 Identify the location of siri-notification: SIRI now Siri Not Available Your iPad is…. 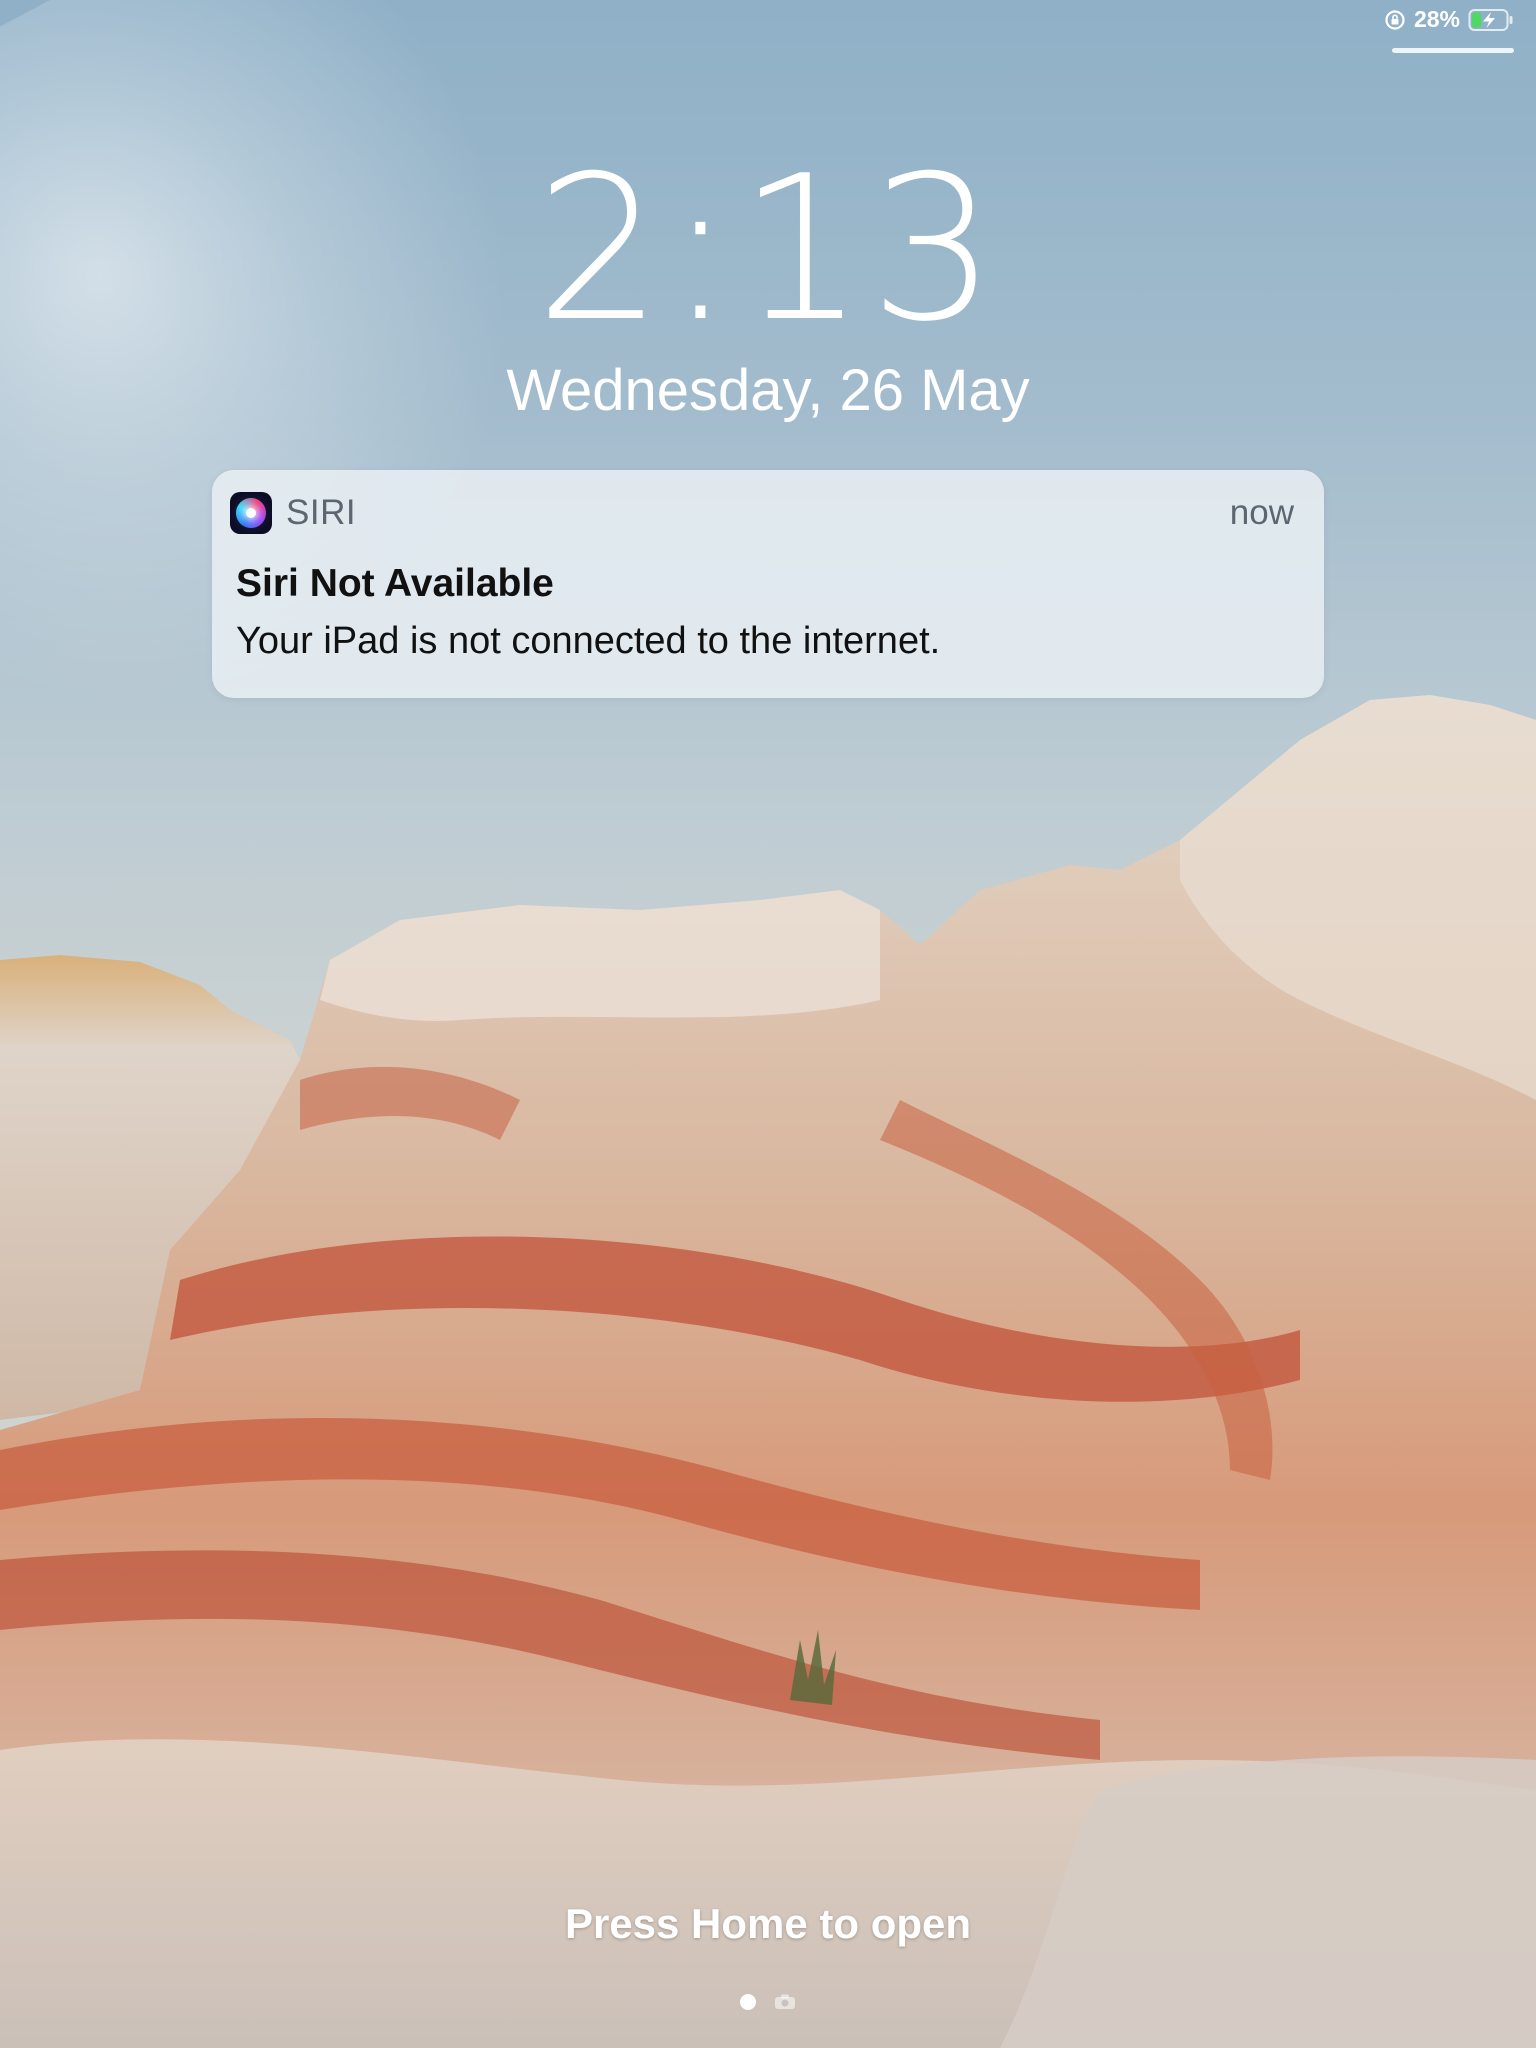
(768, 584).